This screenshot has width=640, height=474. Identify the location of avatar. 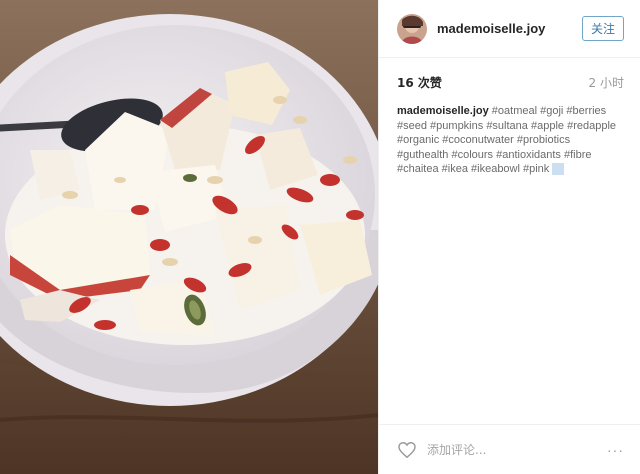
(412, 28).